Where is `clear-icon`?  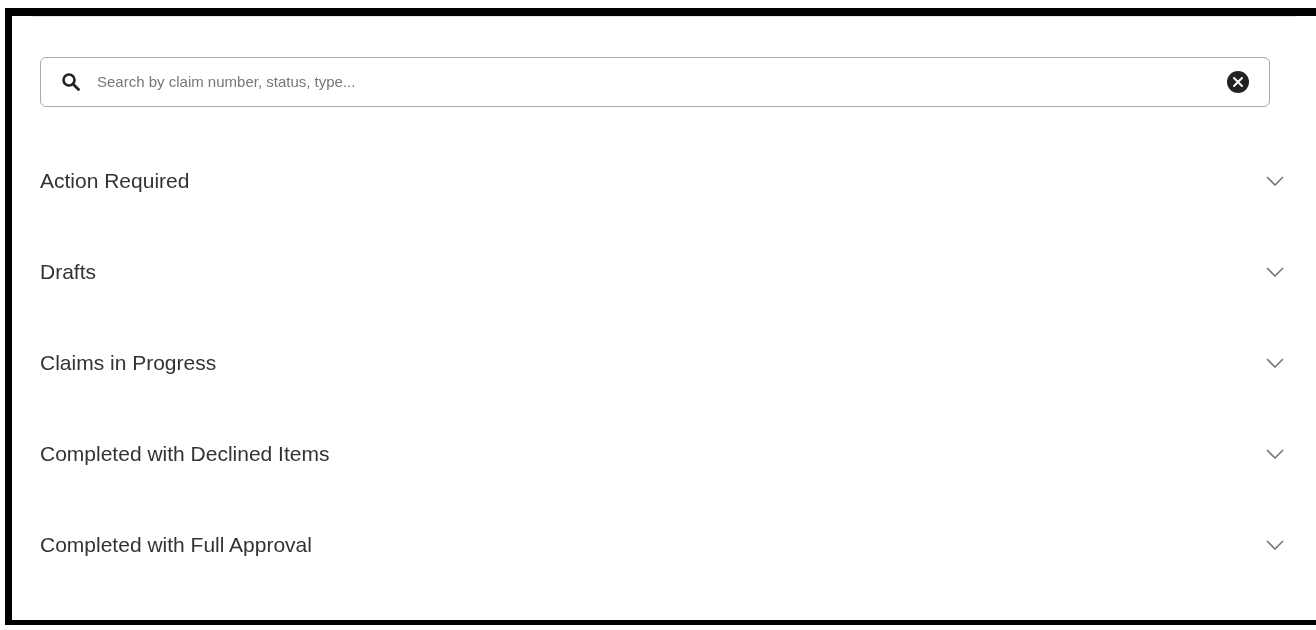 clear-icon is located at coordinates (1238, 82).